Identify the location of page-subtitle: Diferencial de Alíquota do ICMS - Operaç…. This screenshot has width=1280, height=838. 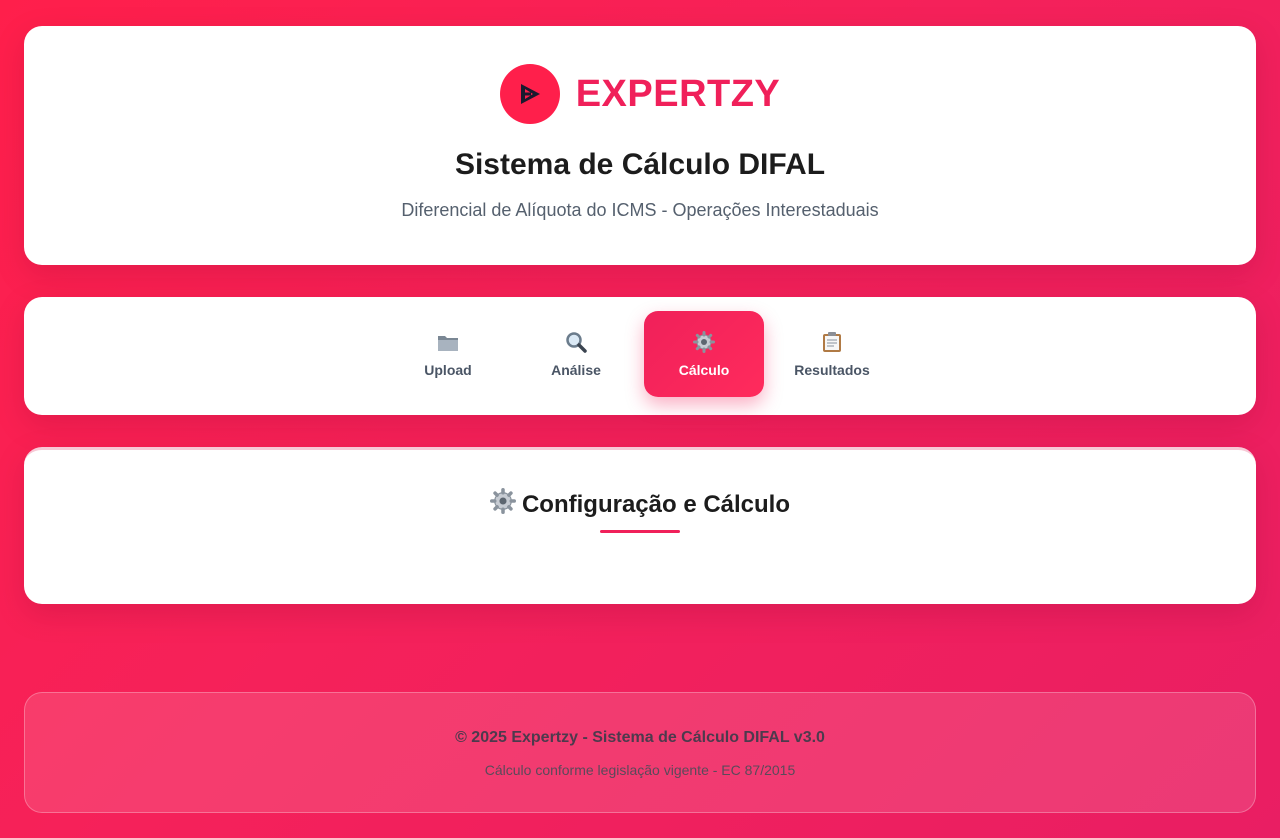
(640, 210).